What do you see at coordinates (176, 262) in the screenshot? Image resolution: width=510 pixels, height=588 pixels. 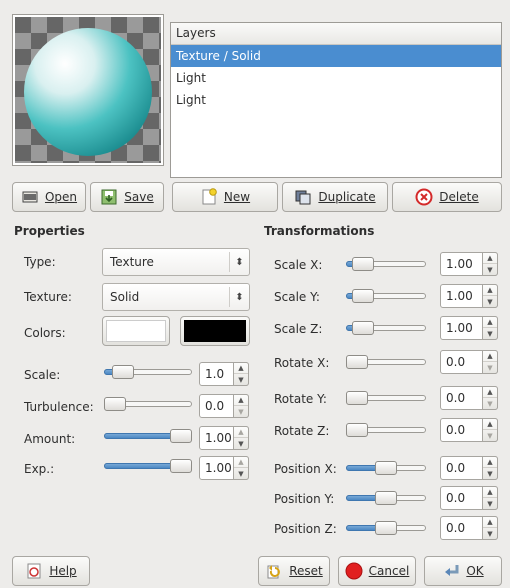 I see `type-select: Texture ⬍` at bounding box center [176, 262].